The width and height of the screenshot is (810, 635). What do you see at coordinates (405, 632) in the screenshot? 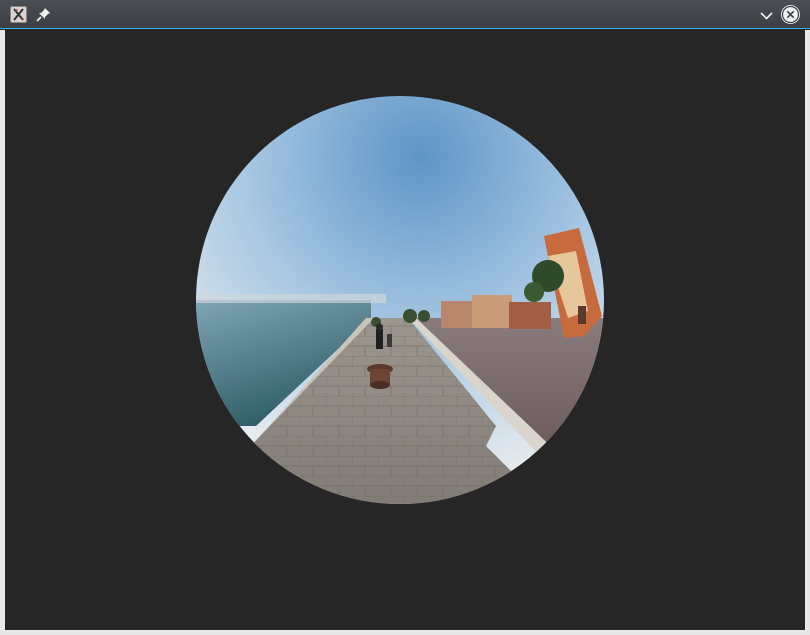
I see `window-border-bottom` at bounding box center [405, 632].